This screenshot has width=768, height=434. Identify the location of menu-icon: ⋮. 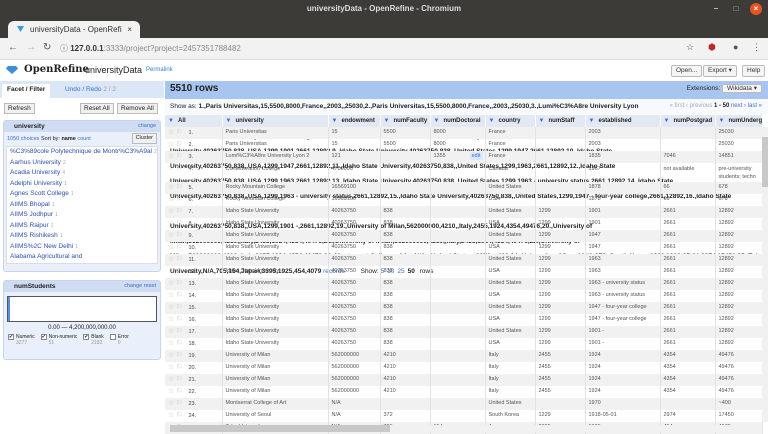
(756, 47).